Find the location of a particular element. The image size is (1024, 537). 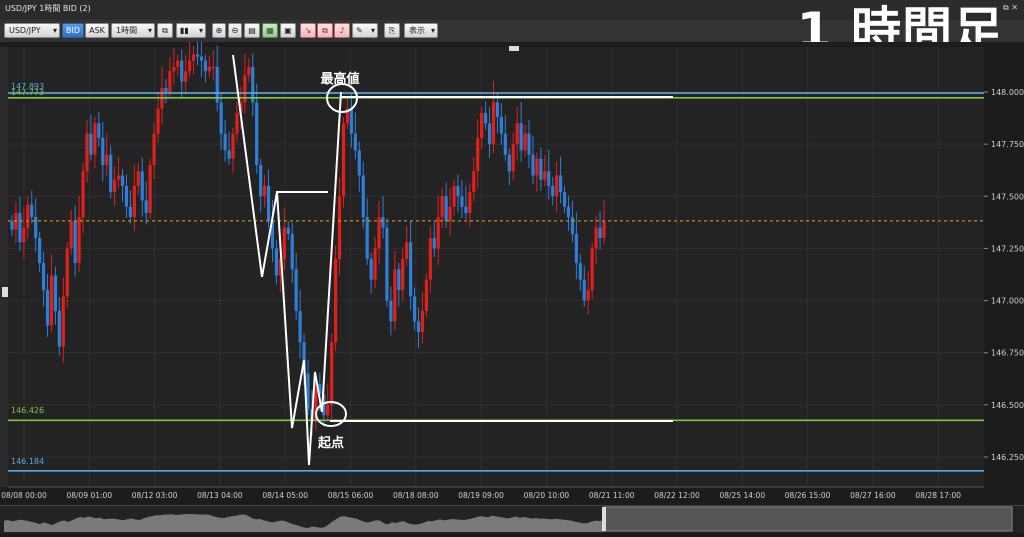

navigator-scrollbar is located at coordinates (512, 519).